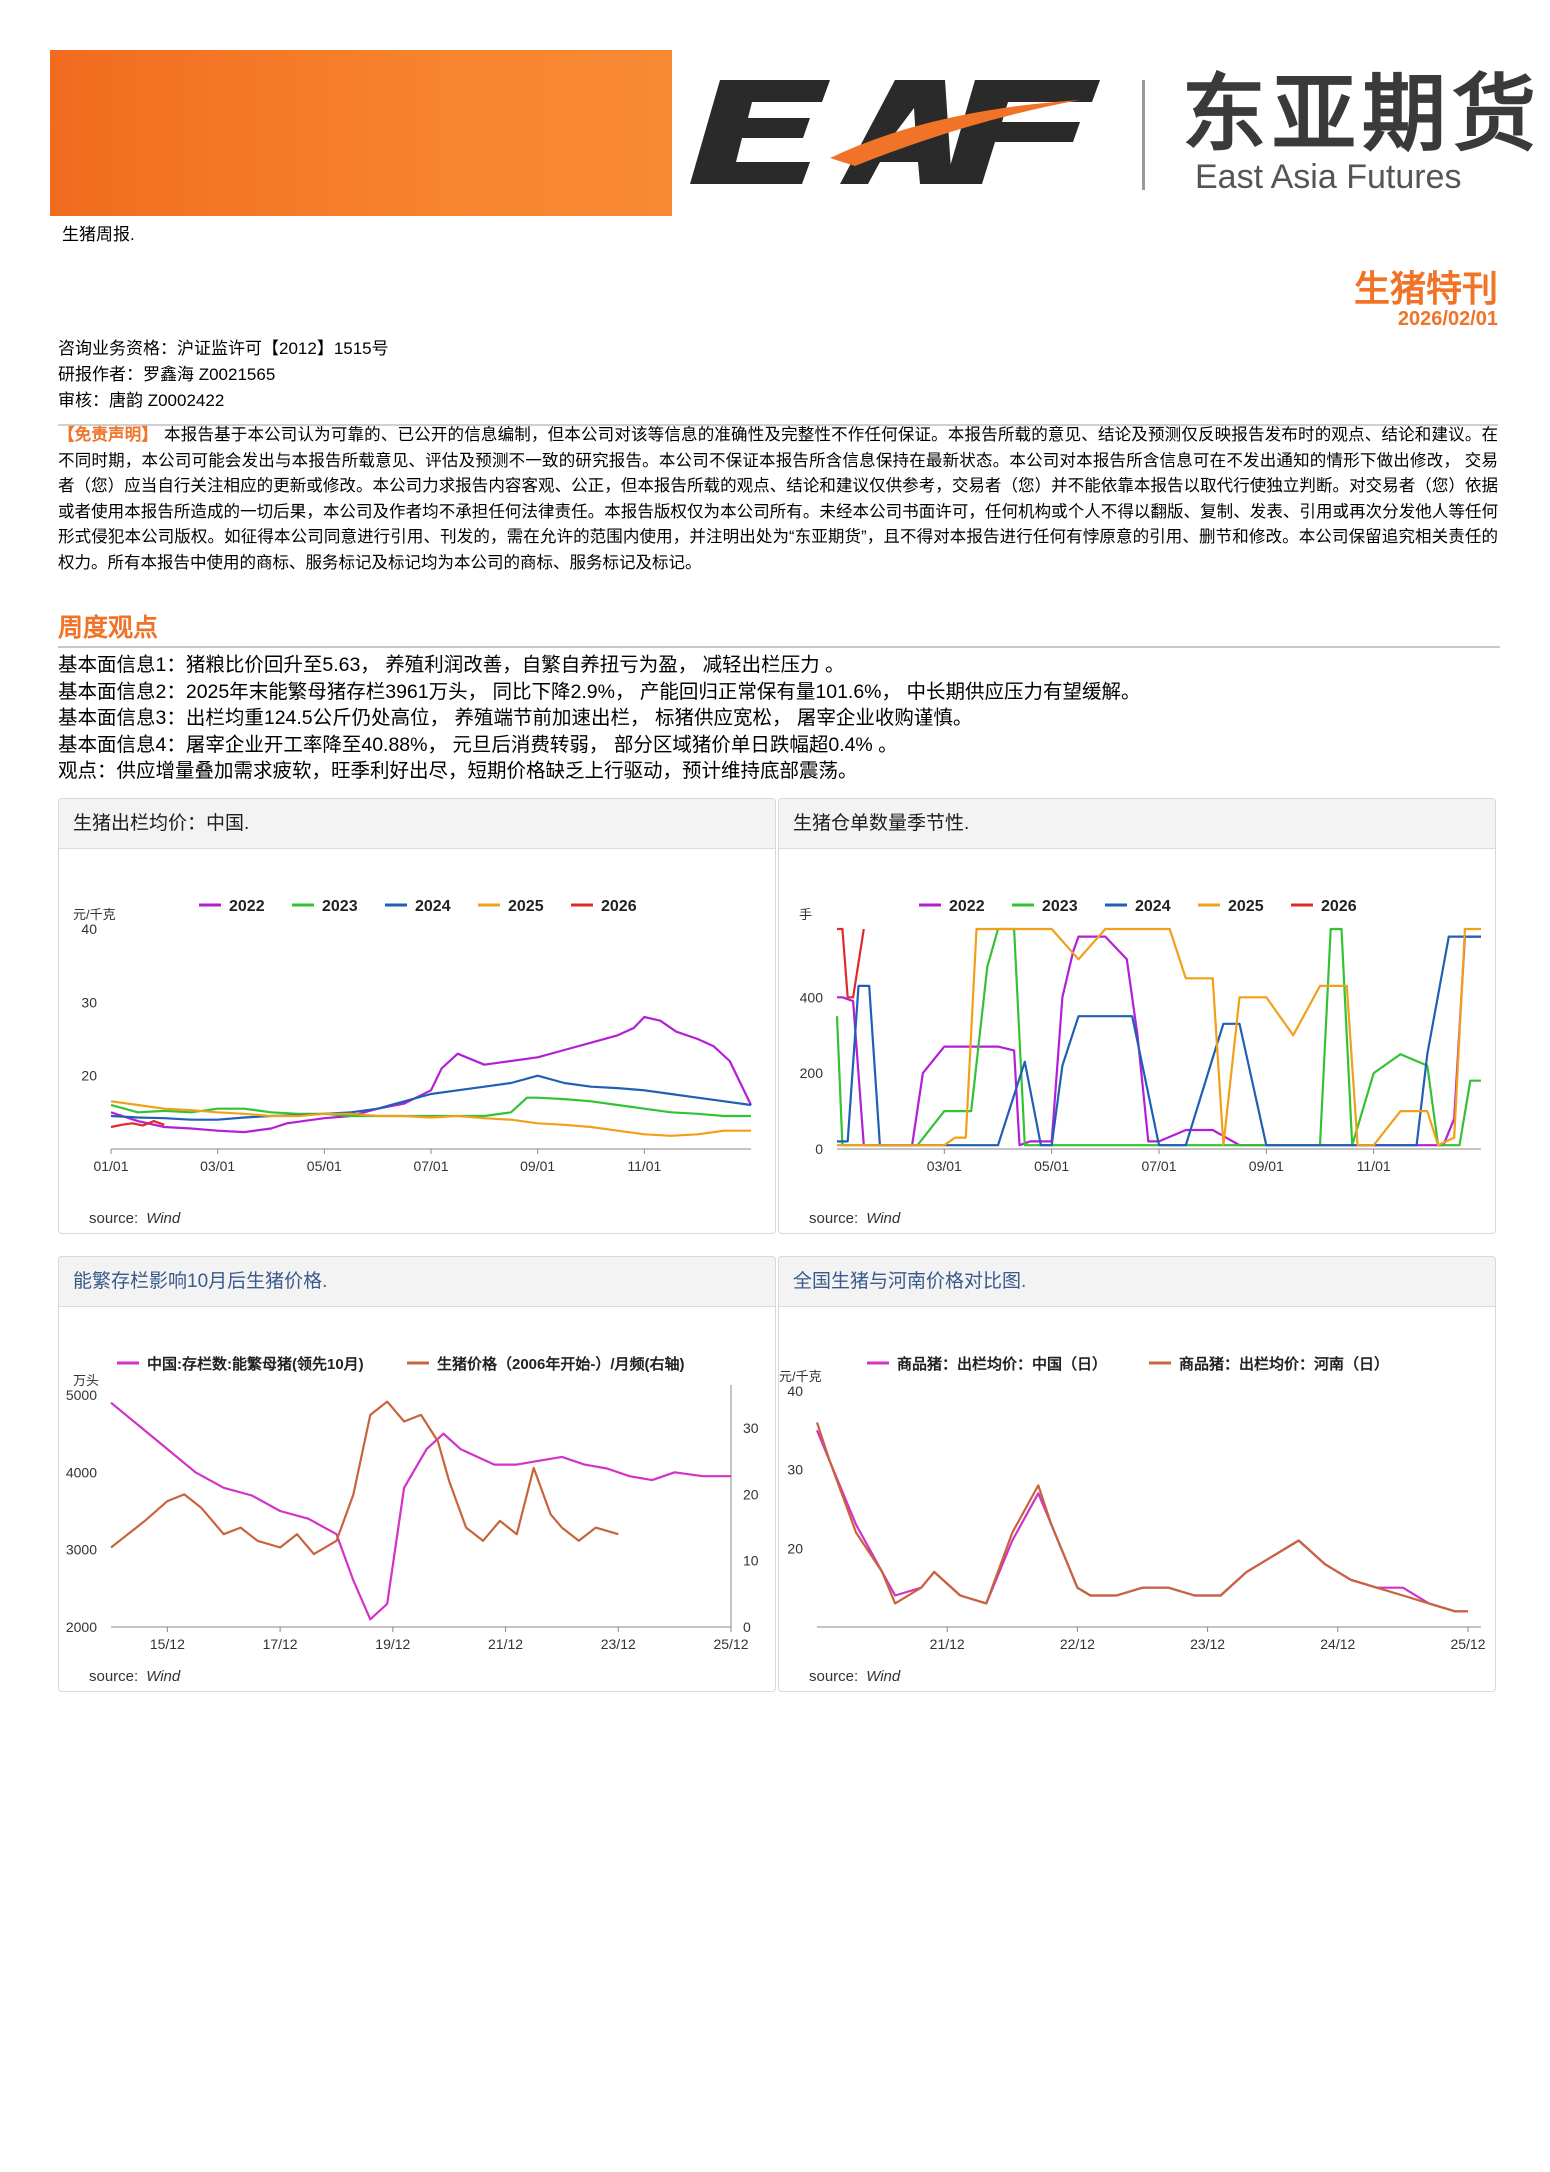 The height and width of the screenshot is (2172, 1550). What do you see at coordinates (1143, 135) in the screenshot?
I see `logo-divider` at bounding box center [1143, 135].